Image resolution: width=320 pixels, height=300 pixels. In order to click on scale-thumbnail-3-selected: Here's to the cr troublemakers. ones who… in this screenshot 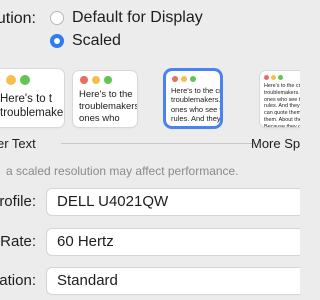, I will do `click(193, 98)`.